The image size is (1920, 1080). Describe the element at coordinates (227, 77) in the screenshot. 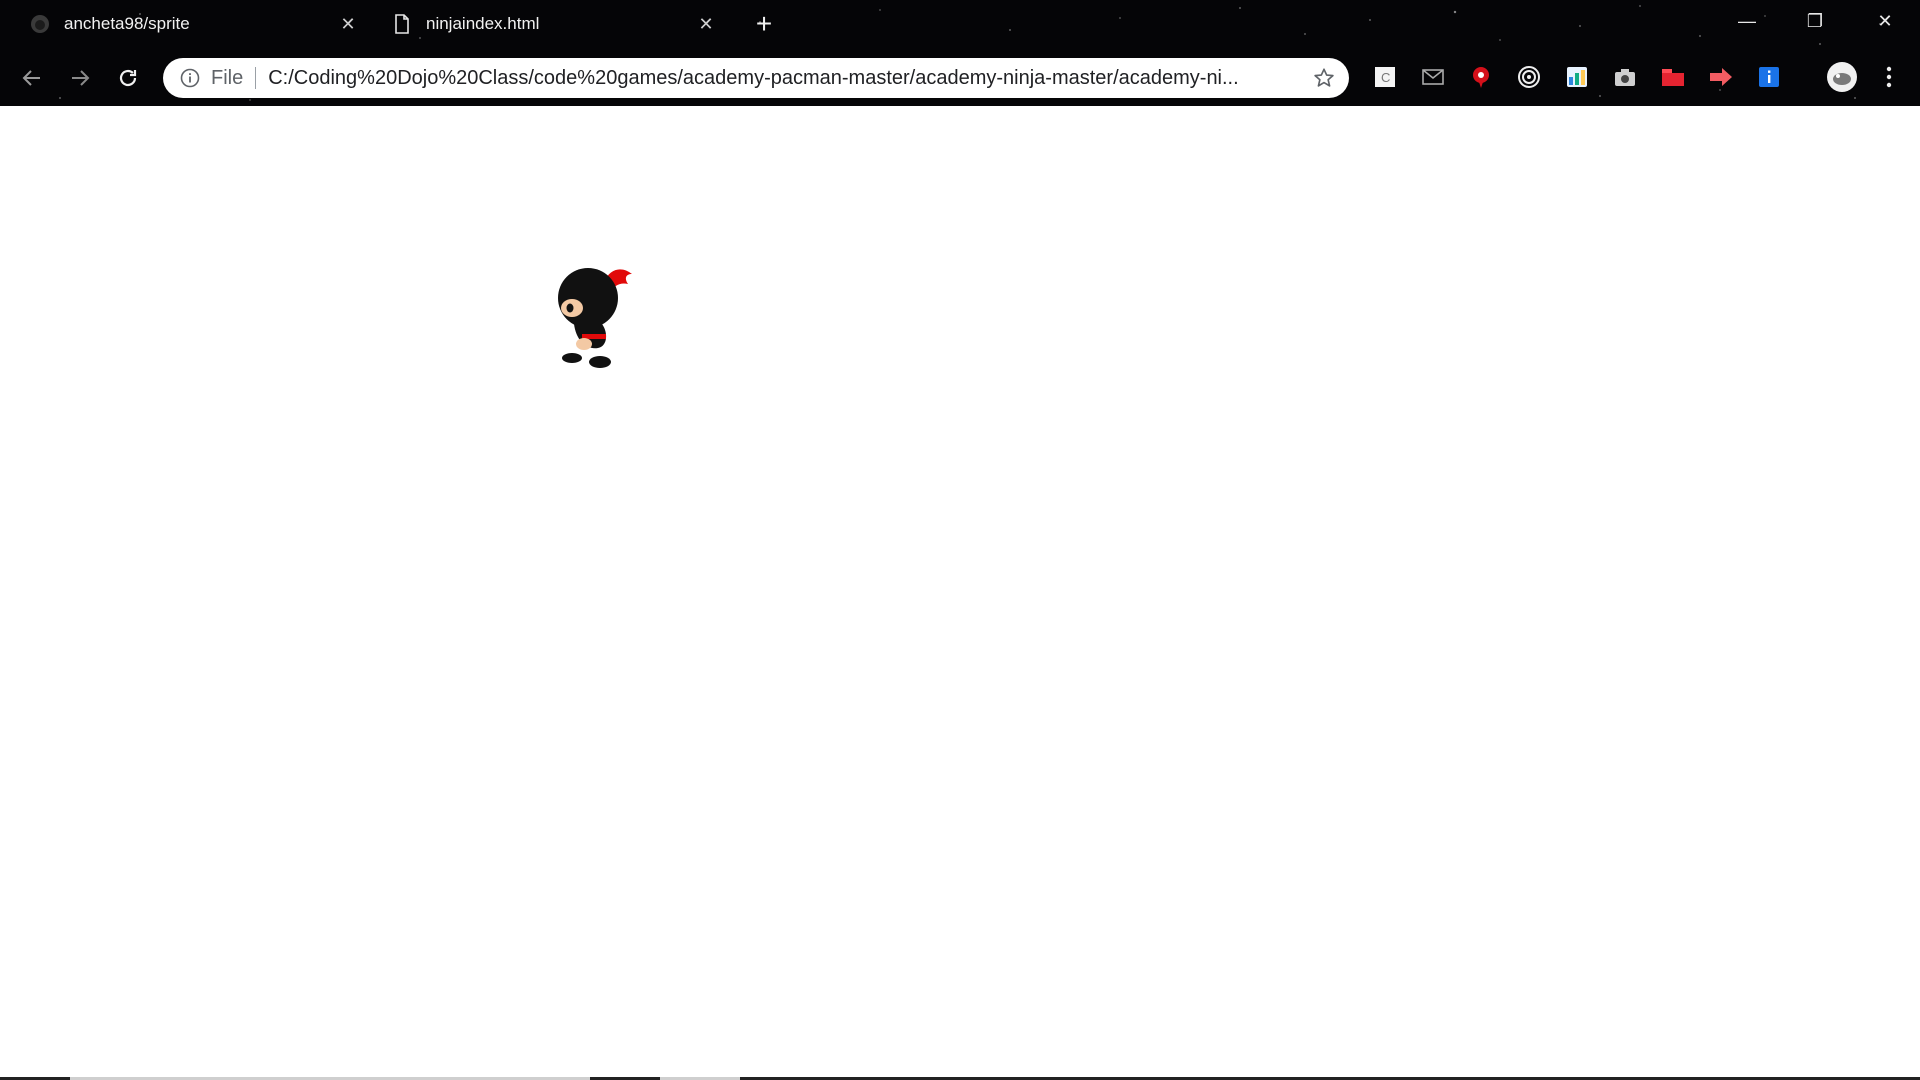

I see `scheme-label: File` at that location.